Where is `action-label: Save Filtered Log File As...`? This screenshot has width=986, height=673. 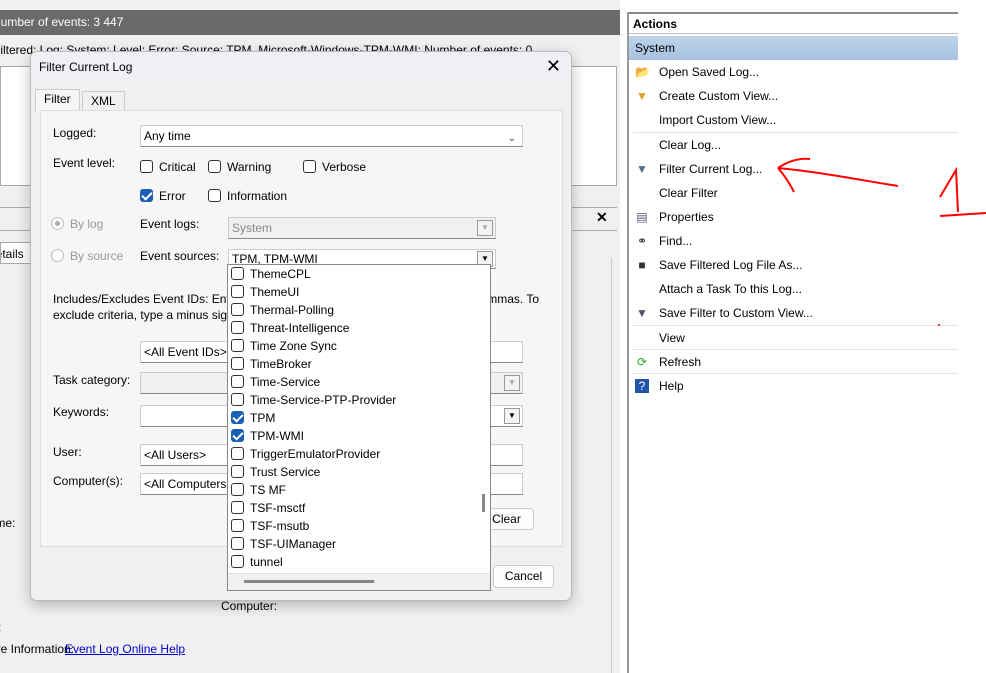
action-label: Save Filtered Log File As... is located at coordinates (731, 265).